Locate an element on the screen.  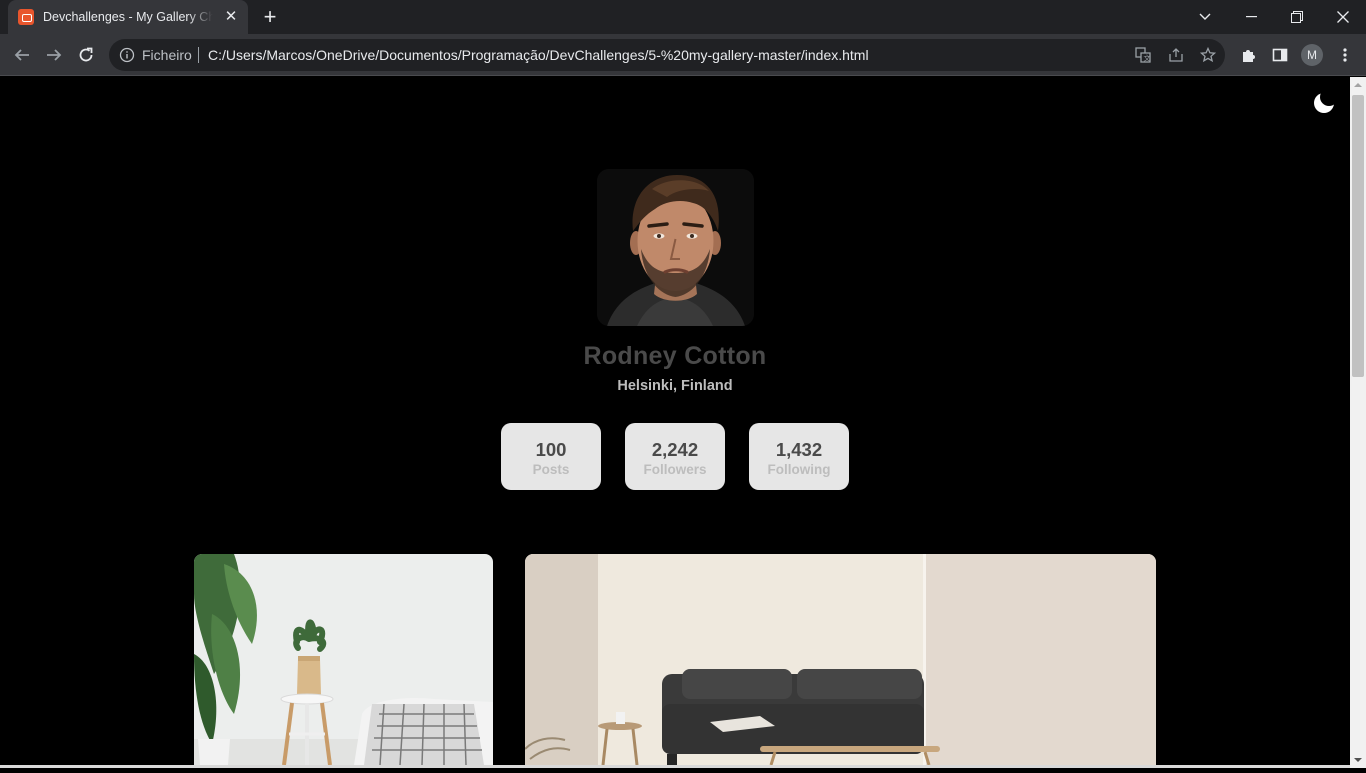
bookmark-star-icon is located at coordinates (1208, 55).